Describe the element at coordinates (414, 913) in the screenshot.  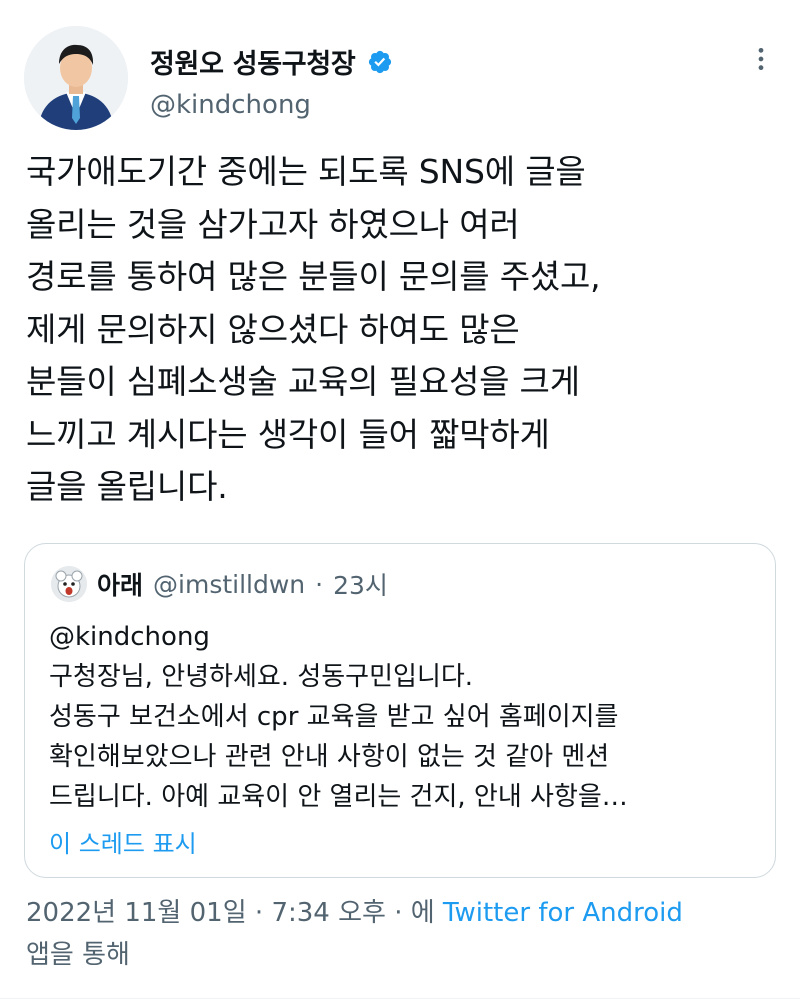
I see `via-prefix: · 에` at that location.